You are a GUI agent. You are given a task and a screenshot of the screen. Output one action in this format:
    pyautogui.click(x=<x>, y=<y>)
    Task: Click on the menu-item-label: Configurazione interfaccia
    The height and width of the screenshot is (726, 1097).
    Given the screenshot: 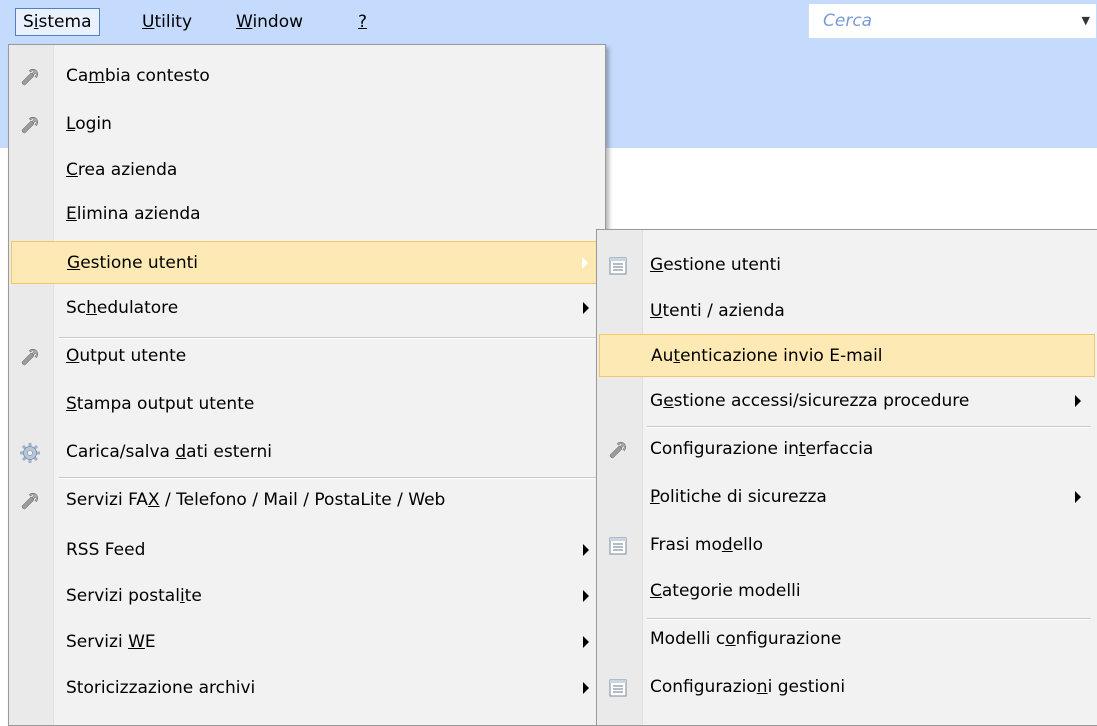 What is the action you would take?
    pyautogui.click(x=762, y=449)
    